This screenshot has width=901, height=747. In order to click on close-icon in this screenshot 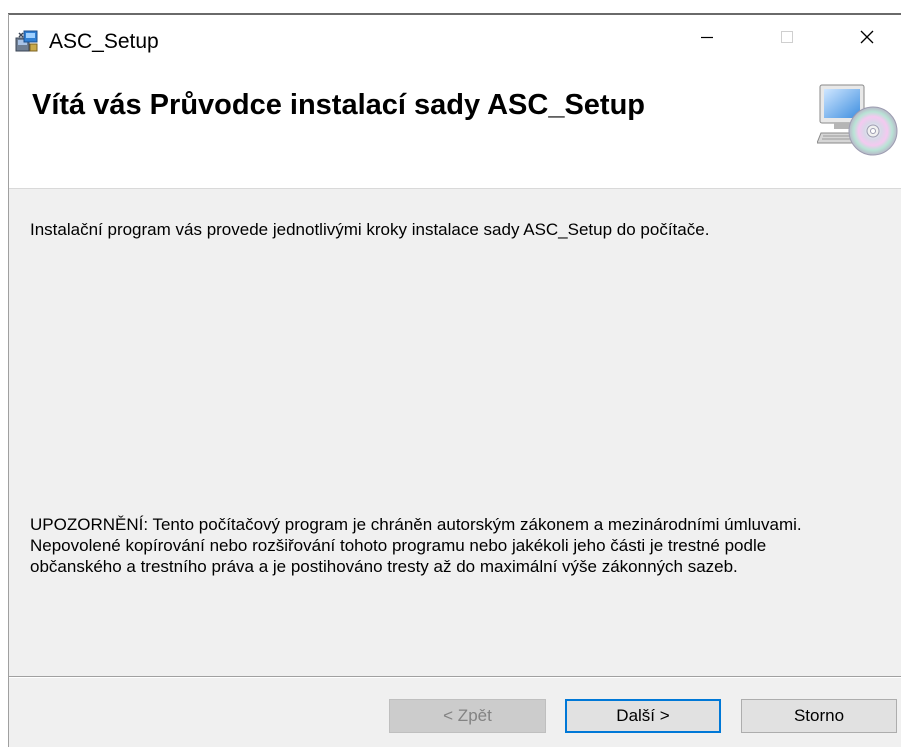, I will do `click(867, 39)`.